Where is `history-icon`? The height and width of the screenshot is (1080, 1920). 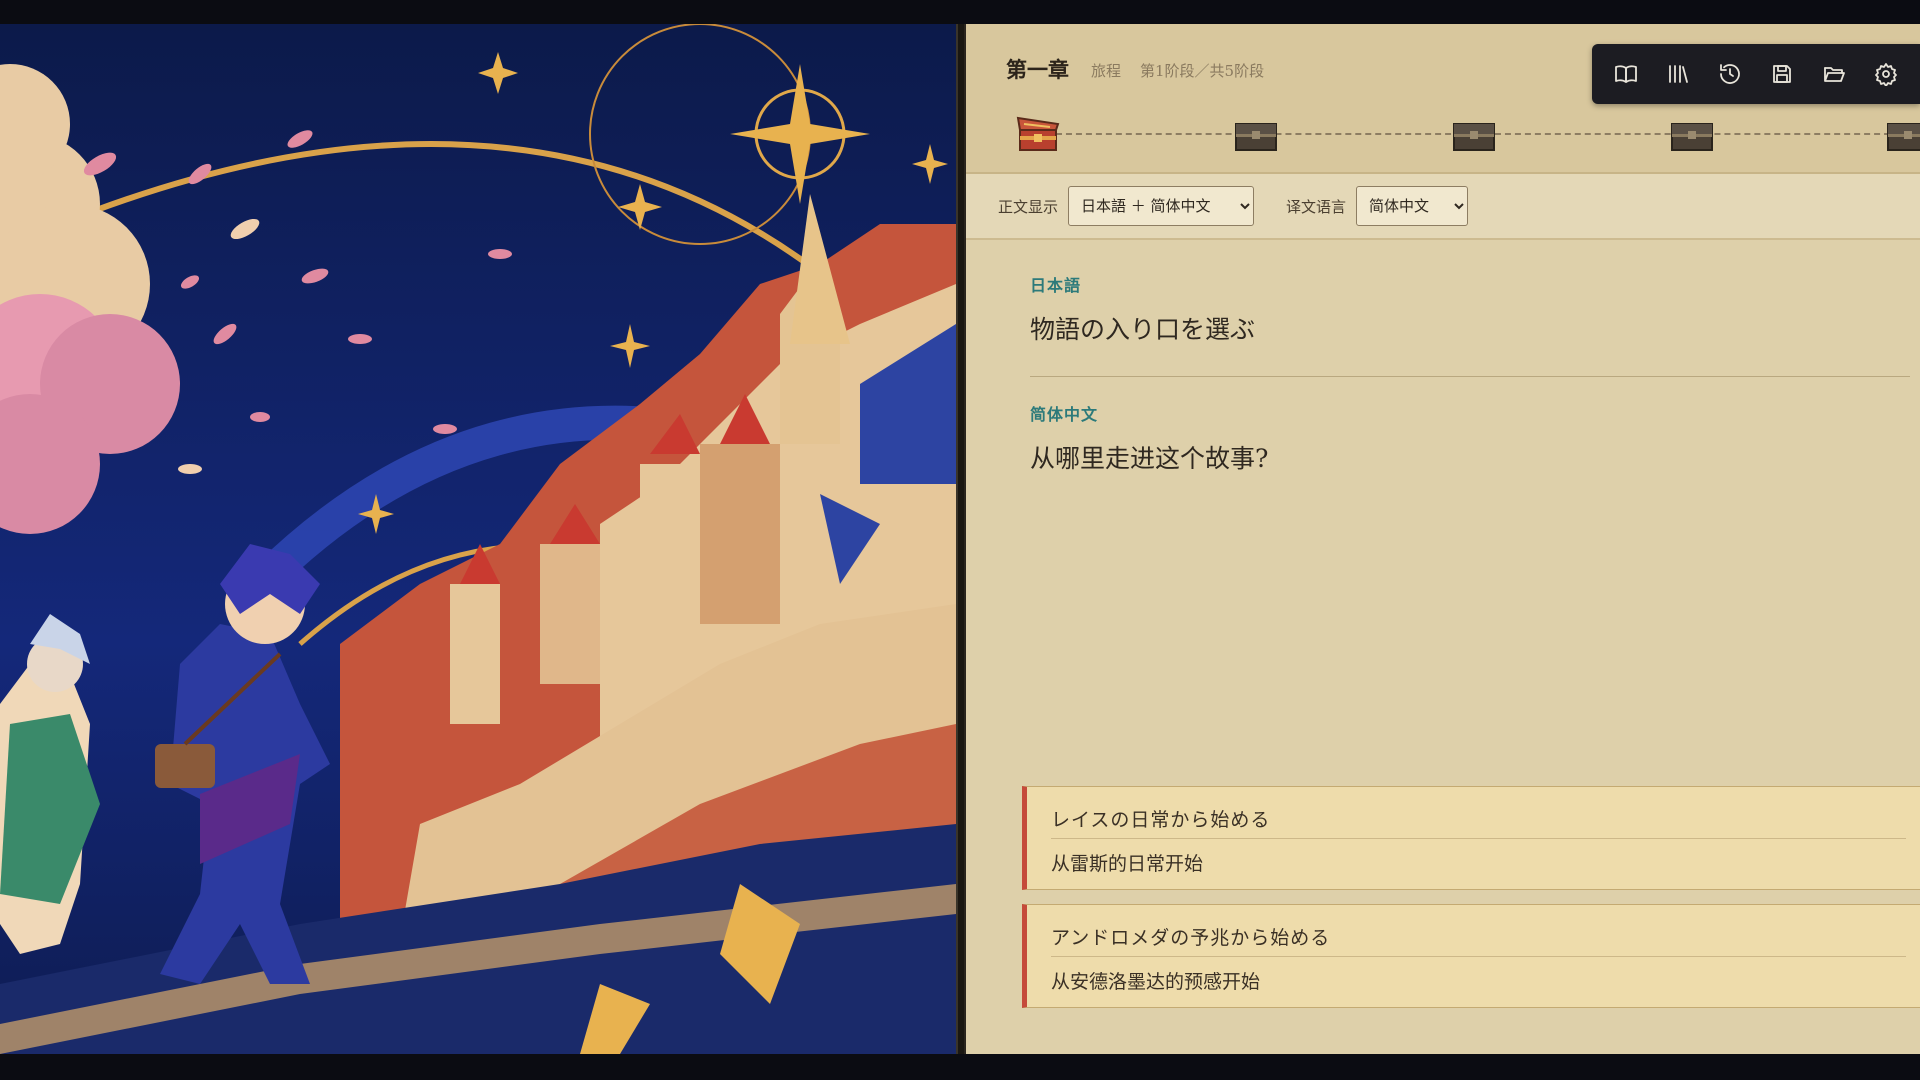 history-icon is located at coordinates (1730, 74).